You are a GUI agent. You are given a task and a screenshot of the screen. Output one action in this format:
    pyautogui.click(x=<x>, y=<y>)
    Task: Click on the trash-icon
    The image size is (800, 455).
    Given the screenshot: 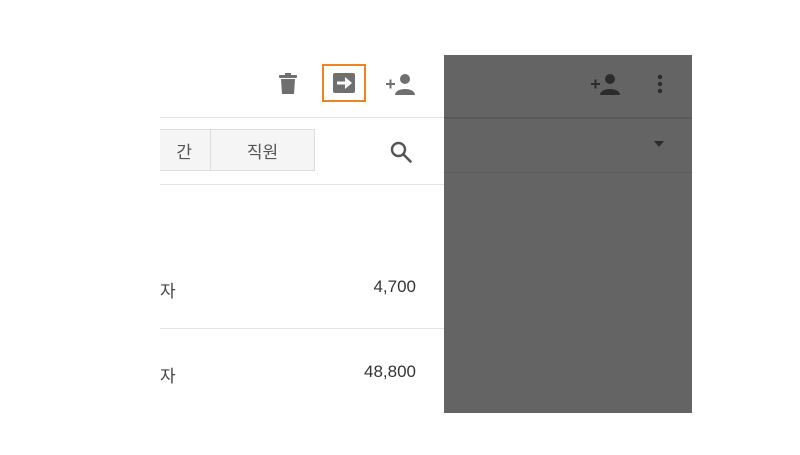 What is the action you would take?
    pyautogui.click(x=288, y=83)
    